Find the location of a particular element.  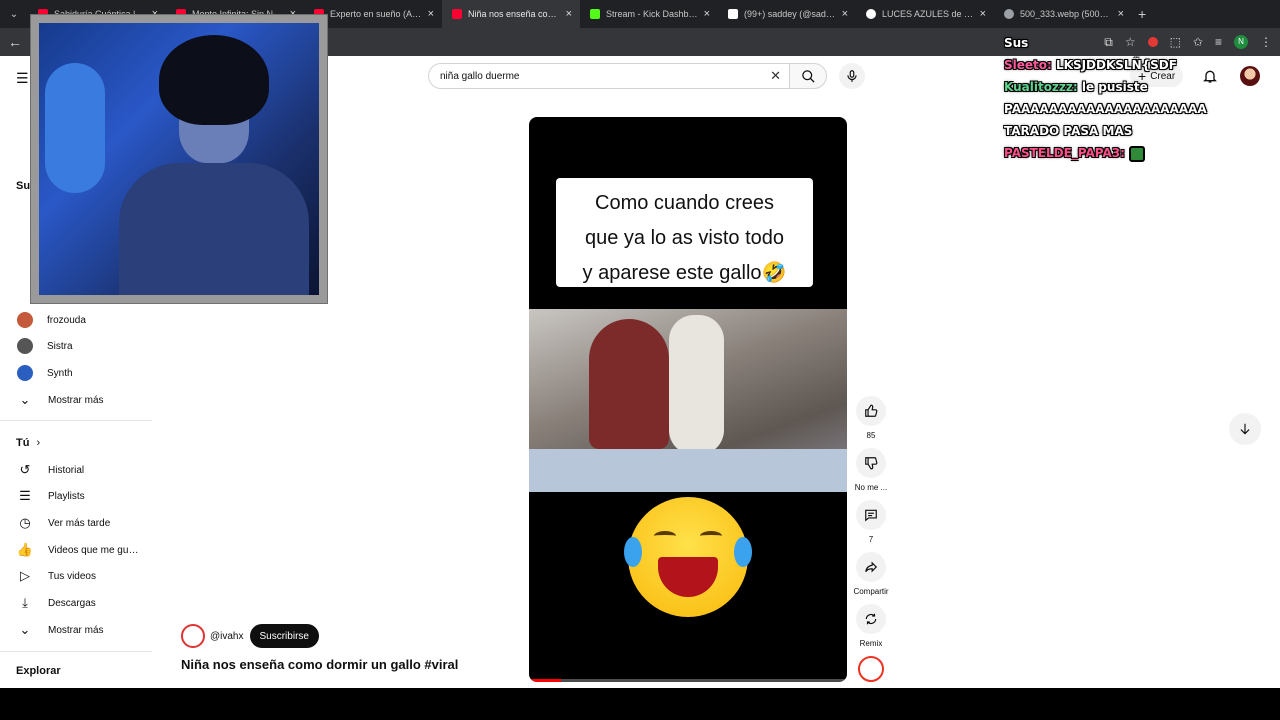

sidebar-divider is located at coordinates (76, 420).